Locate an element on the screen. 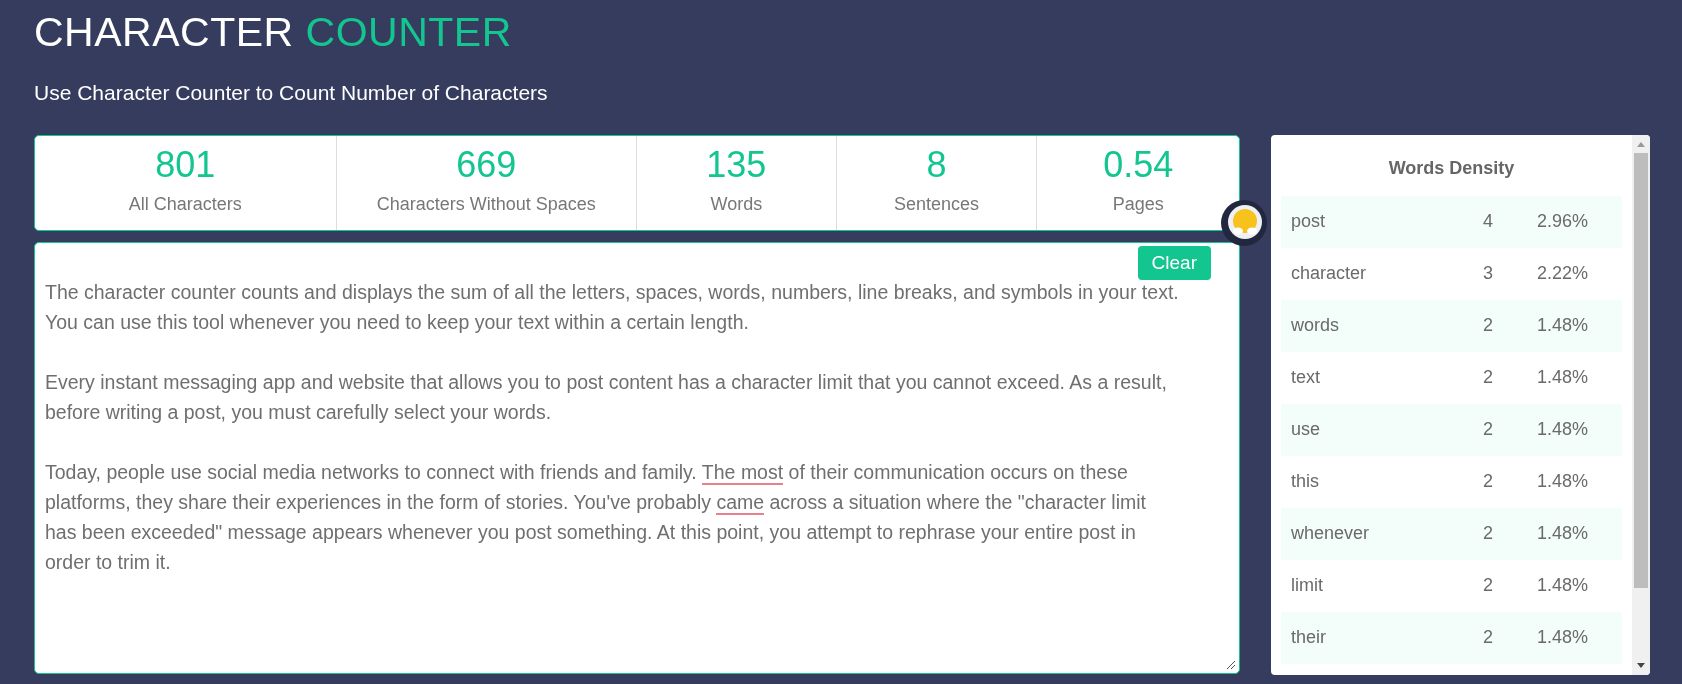  page-subtitle: Use Character Counter to Count Number of Characters is located at coordinates (291, 93).